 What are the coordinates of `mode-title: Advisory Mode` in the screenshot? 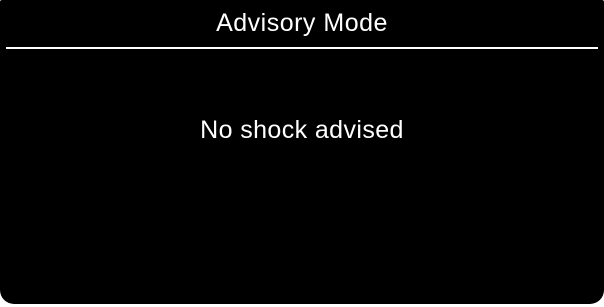 It's located at (302, 23).